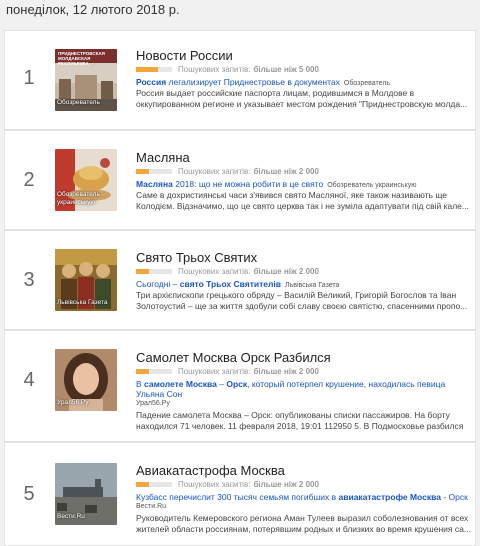 The width and height of the screenshot is (480, 546). I want to click on thumbnail-image: Вести.Ru, so click(86, 494).